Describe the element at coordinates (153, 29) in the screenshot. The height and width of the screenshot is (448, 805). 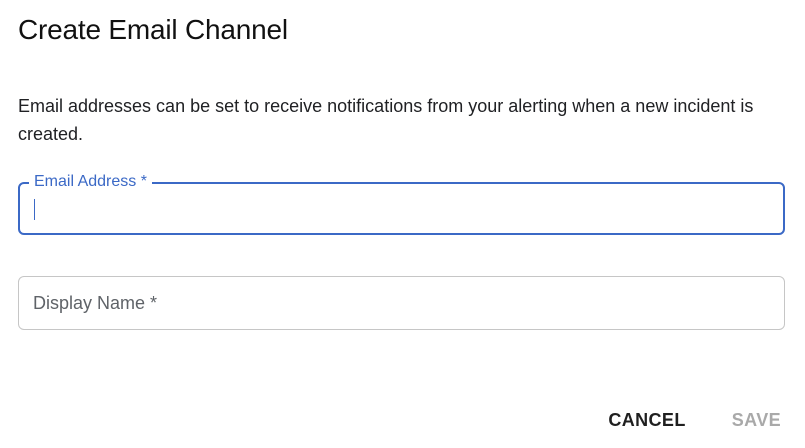
I see `dialog-title: Create Email Channel` at that location.